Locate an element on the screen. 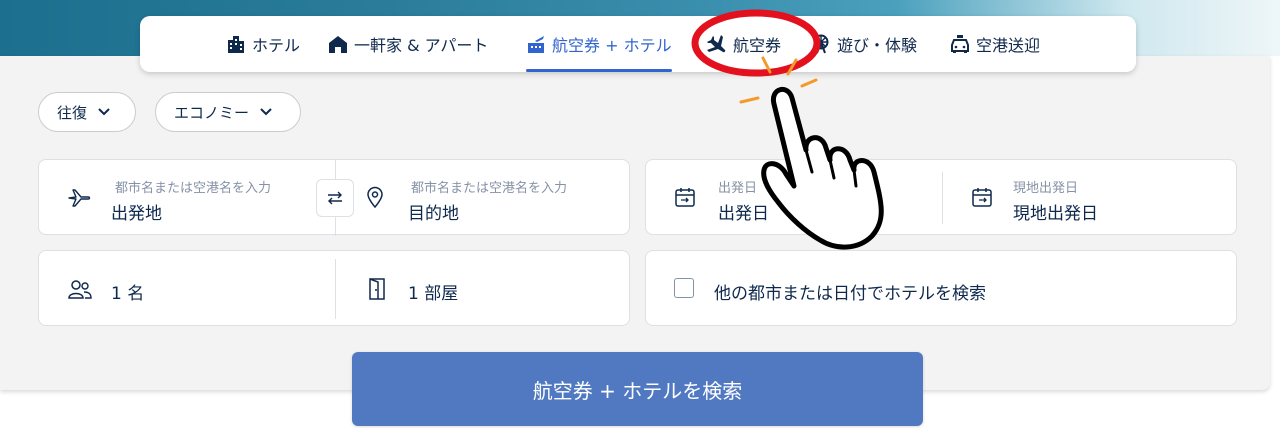 Image resolution: width=1280 pixels, height=428 pixels. car-icon is located at coordinates (960, 44).